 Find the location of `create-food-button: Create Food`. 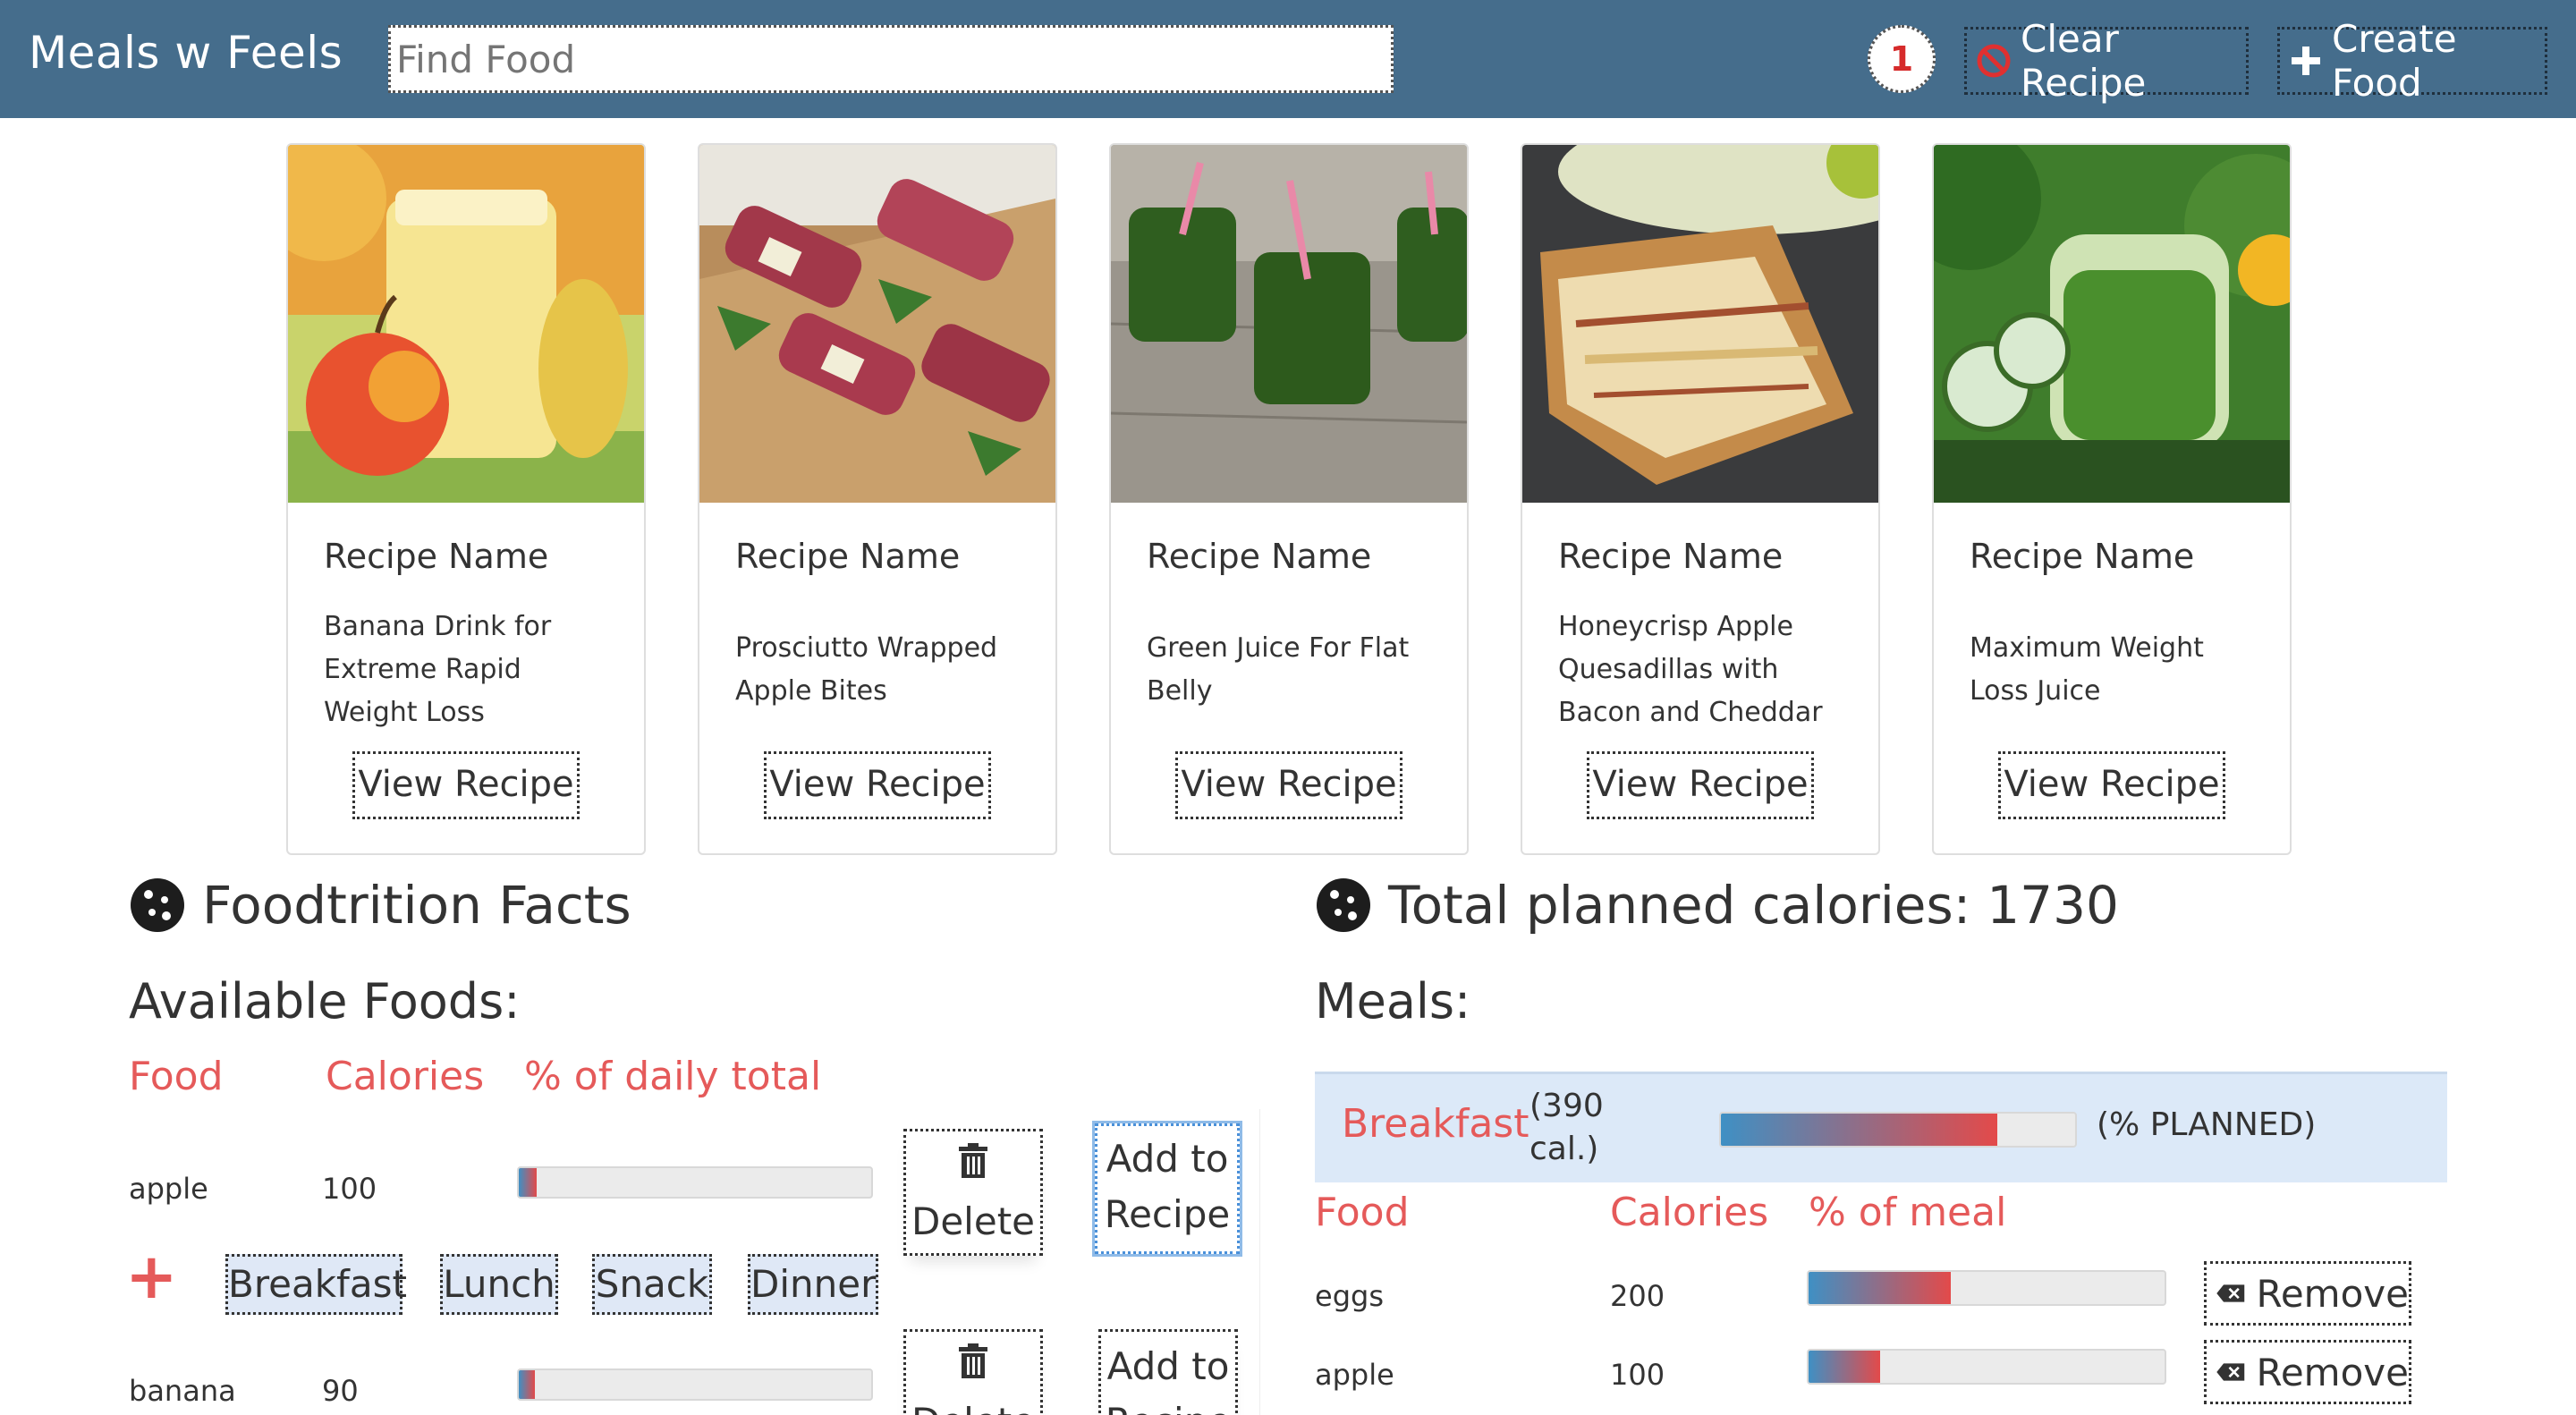

create-food-button: Create Food is located at coordinates (2412, 61).